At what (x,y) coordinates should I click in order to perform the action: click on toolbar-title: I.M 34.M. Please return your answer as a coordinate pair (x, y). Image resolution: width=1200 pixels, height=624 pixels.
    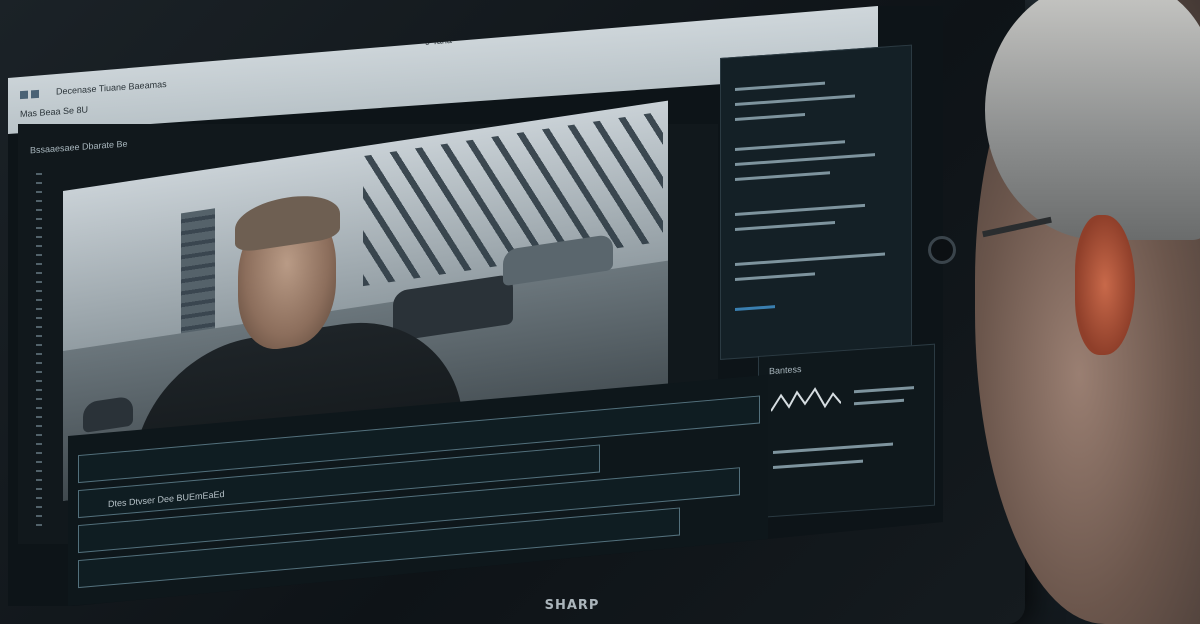
    Looking at the image, I should click on (38, 69).